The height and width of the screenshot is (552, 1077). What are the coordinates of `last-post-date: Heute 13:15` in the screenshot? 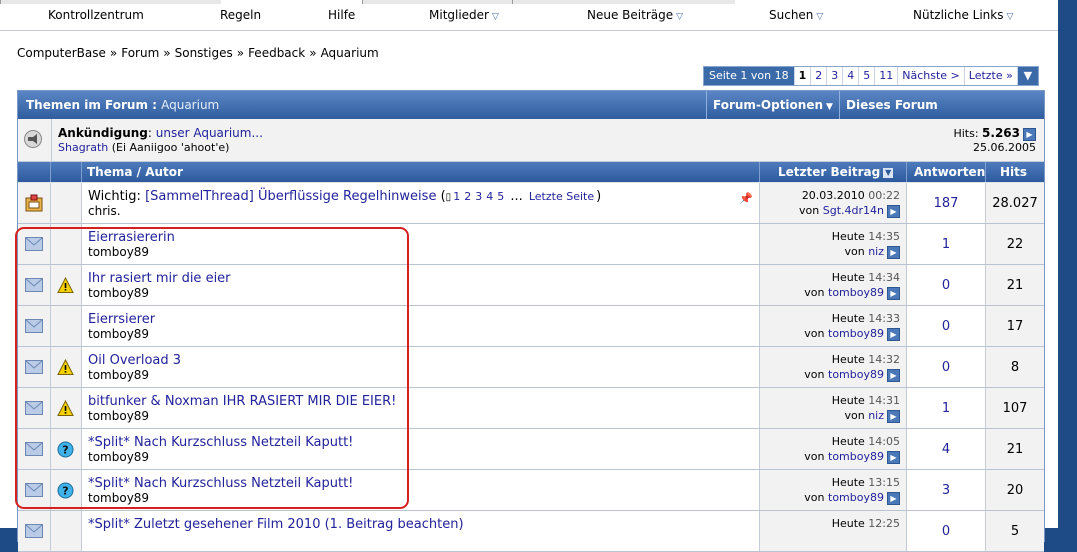 It's located at (865, 482).